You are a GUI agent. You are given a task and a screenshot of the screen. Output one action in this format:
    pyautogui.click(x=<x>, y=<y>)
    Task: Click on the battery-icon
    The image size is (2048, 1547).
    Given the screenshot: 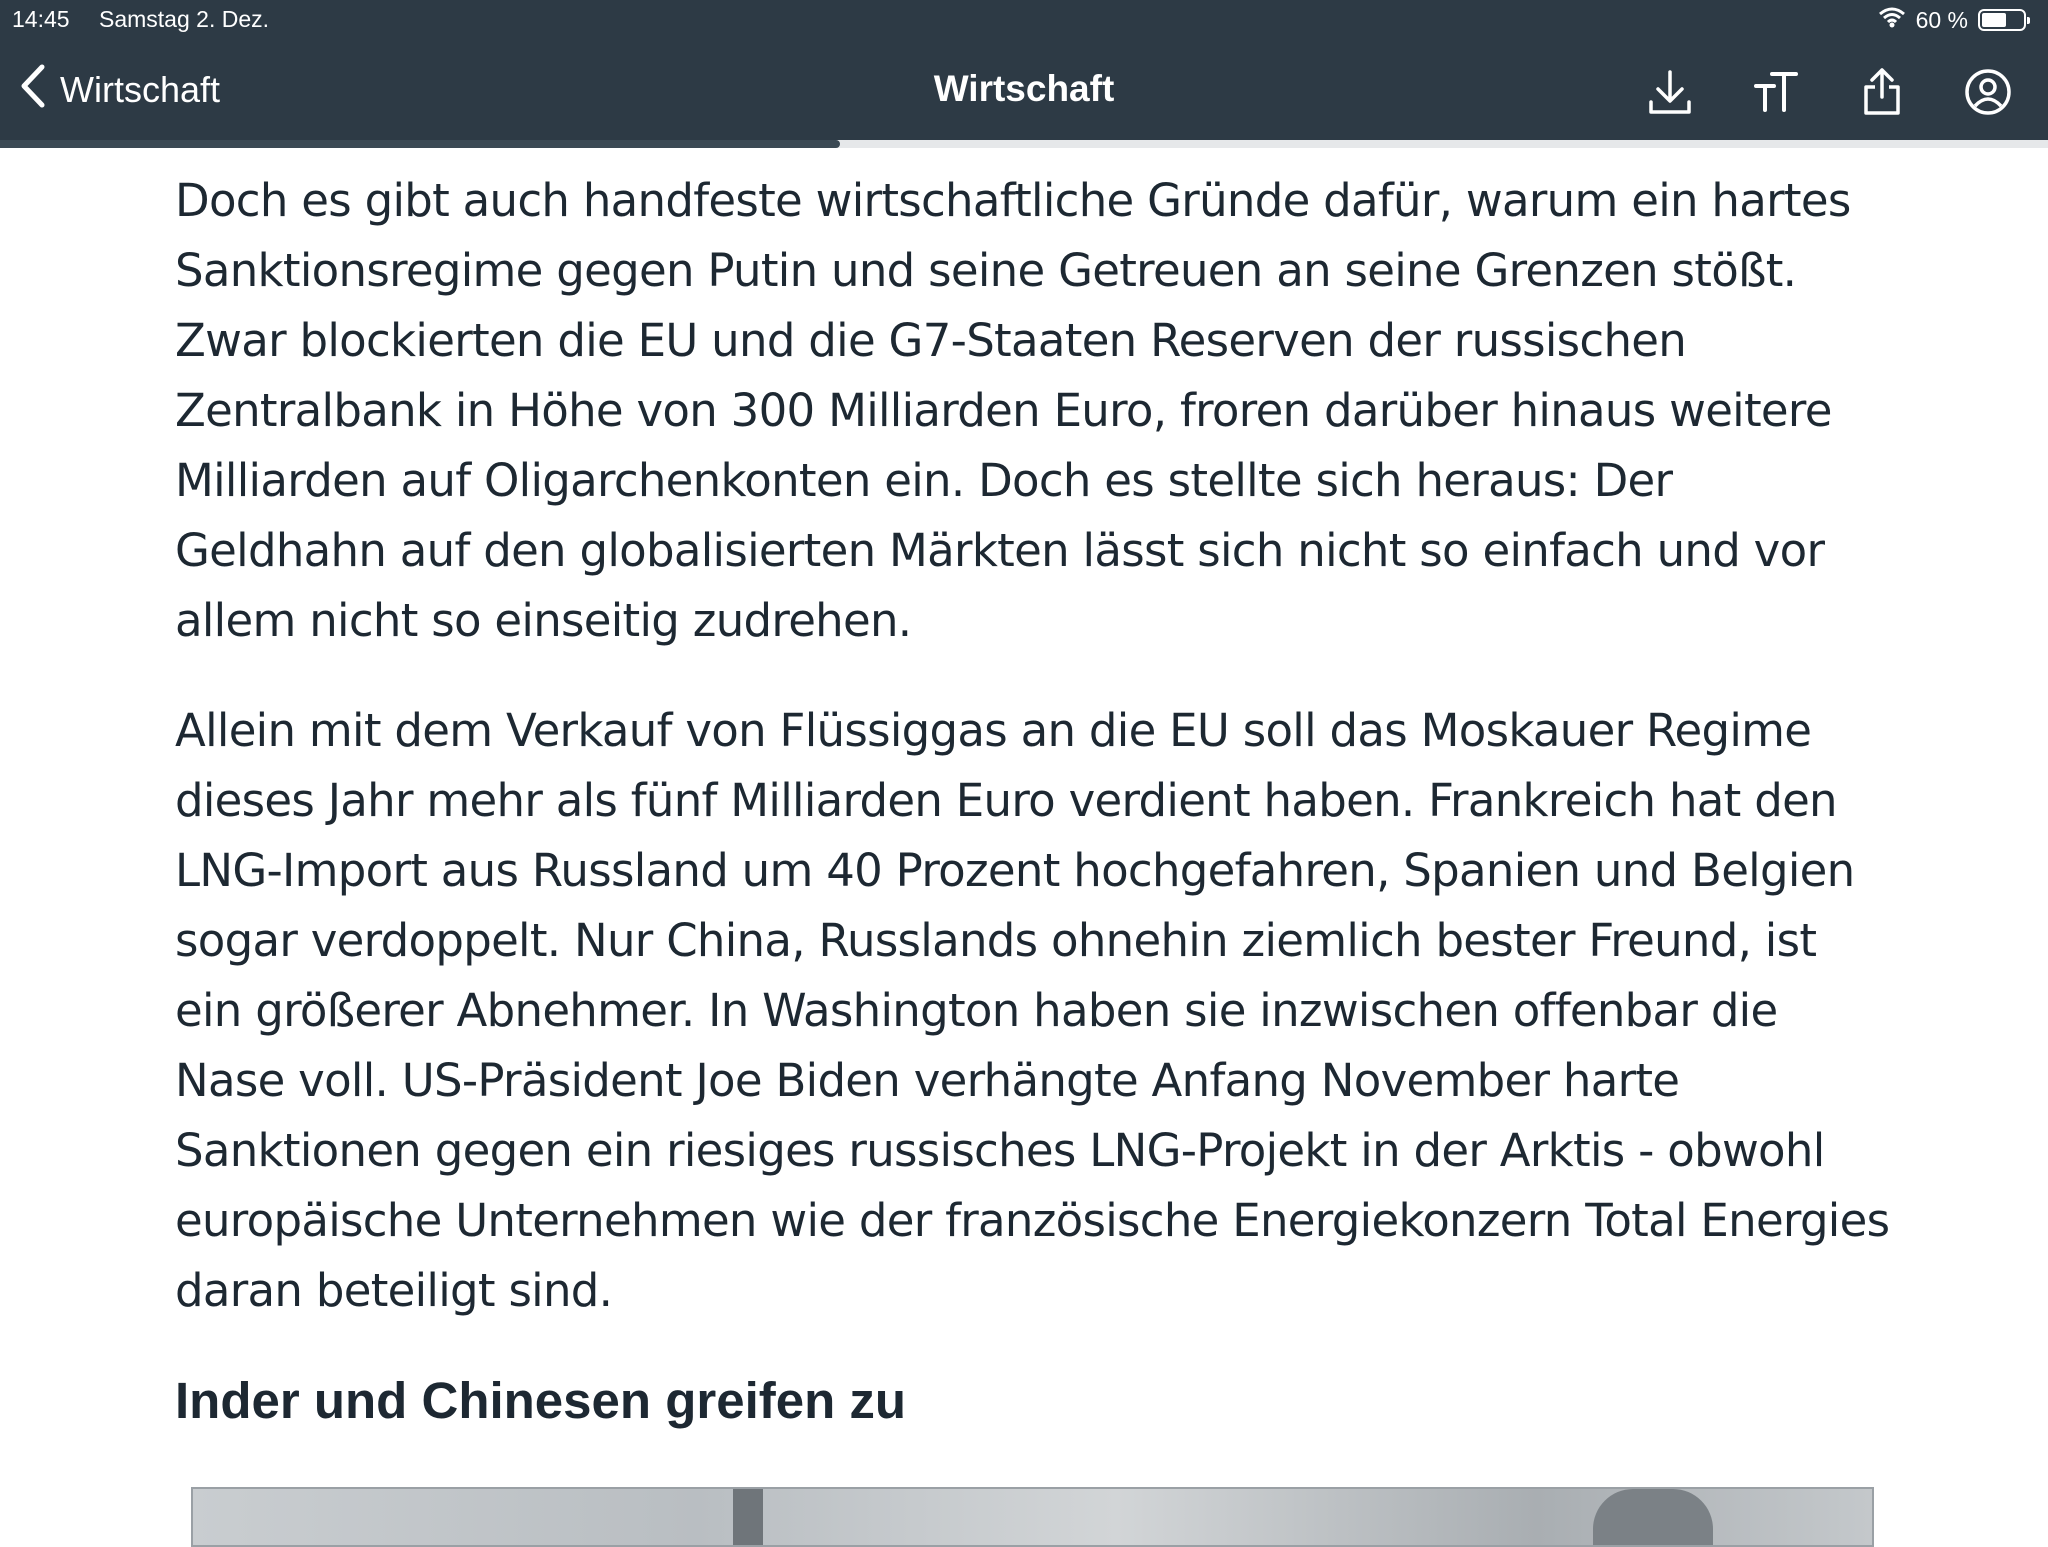 What is the action you would take?
    pyautogui.click(x=2004, y=20)
    